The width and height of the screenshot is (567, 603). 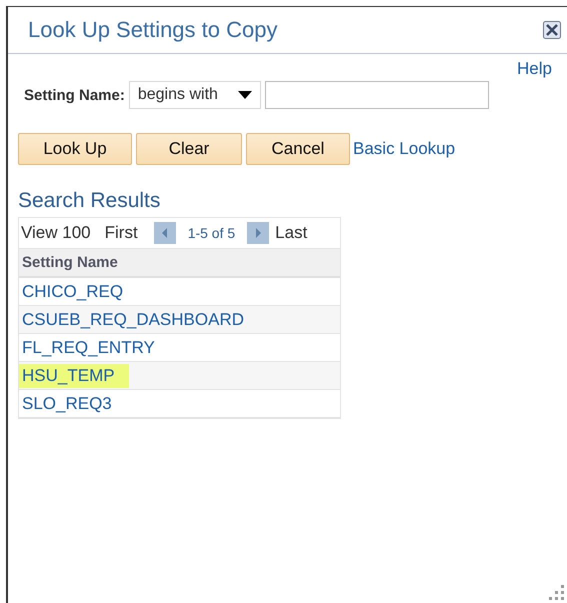 What do you see at coordinates (404, 149) in the screenshot?
I see `basic-lookup-link: Basic Lookup` at bounding box center [404, 149].